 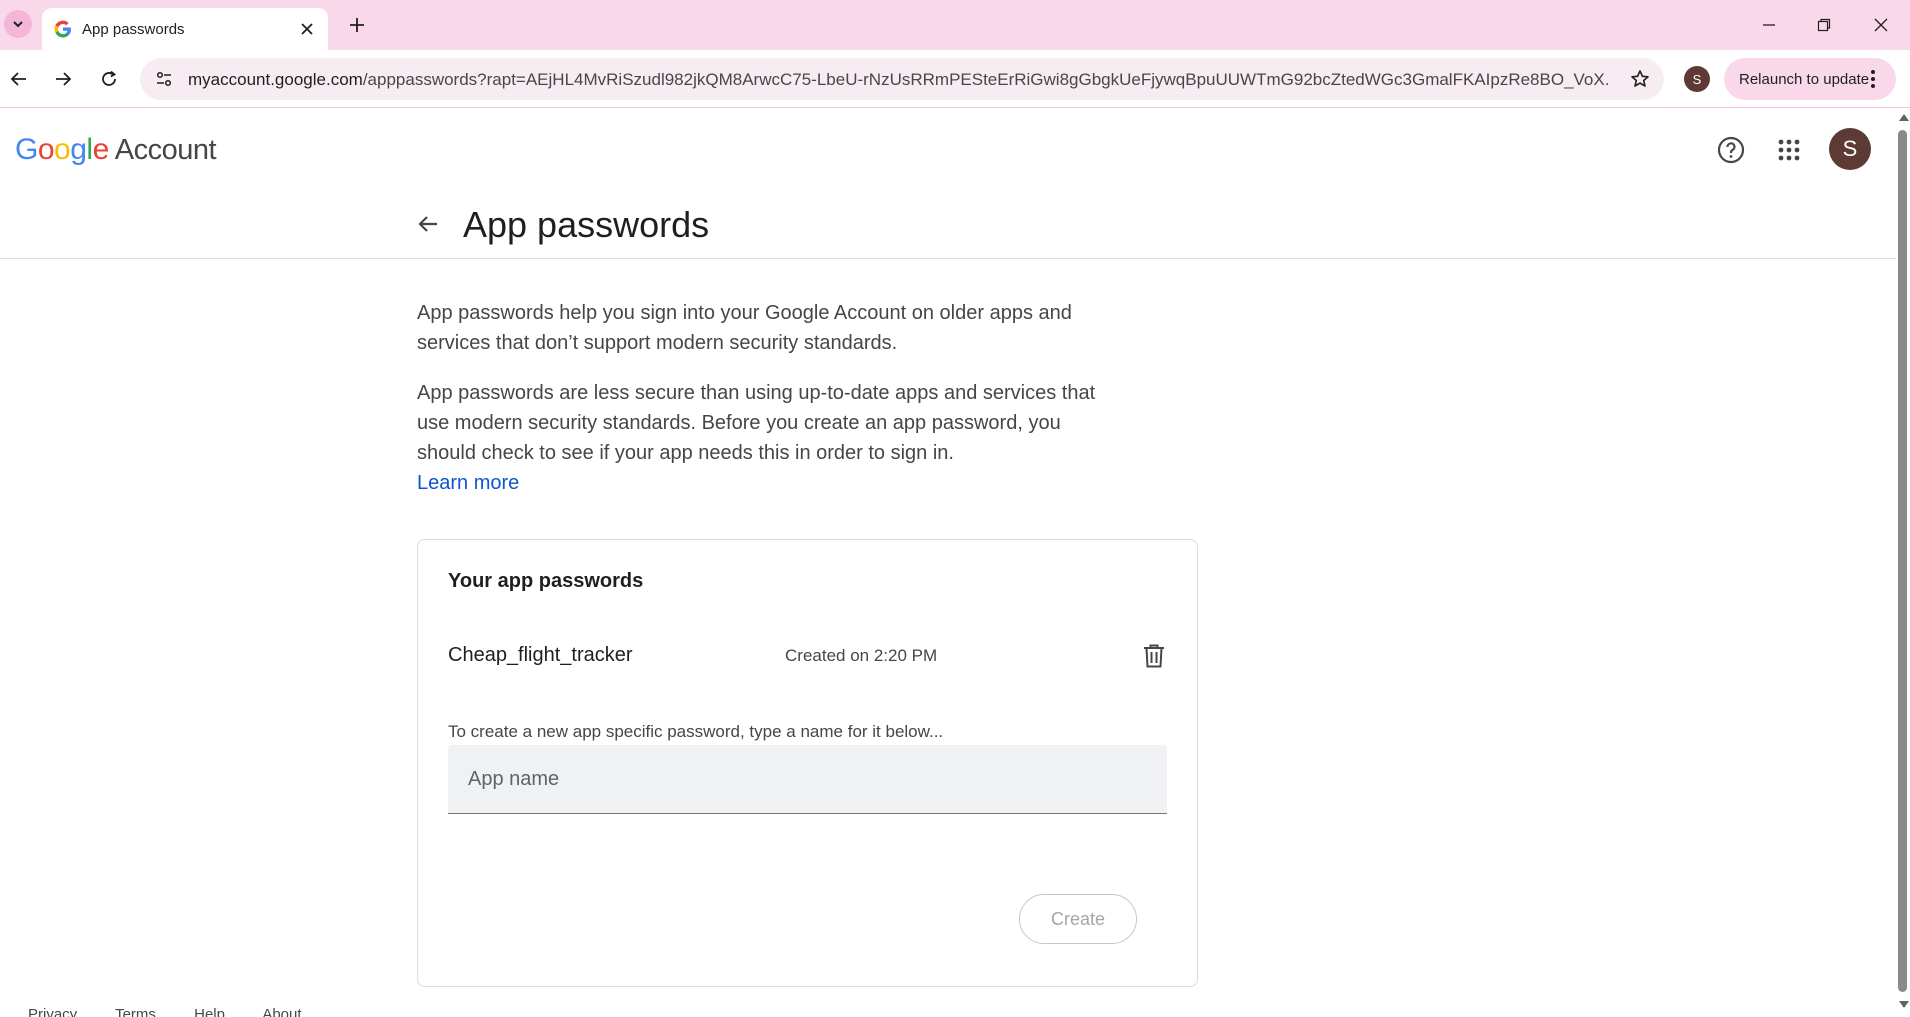 I want to click on relaunch-button: Relaunch to update, so click(x=1810, y=79).